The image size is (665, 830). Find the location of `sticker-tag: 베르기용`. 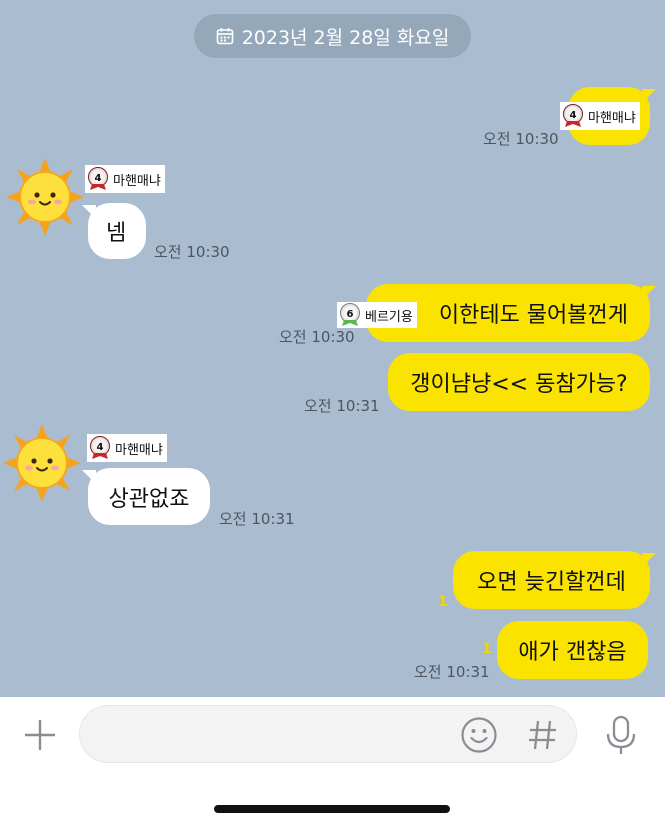

sticker-tag: 베르기용 is located at coordinates (377, 315).